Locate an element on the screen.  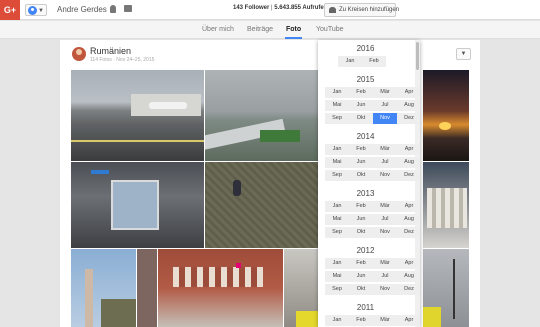
month-button-2011-Apr: Apr is located at coordinates (408, 320).